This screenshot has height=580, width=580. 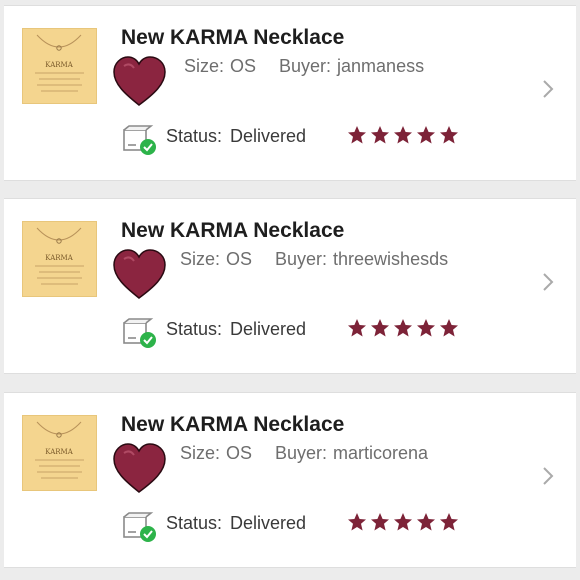 I want to click on buyer-value: janmaness, so click(x=381, y=66).